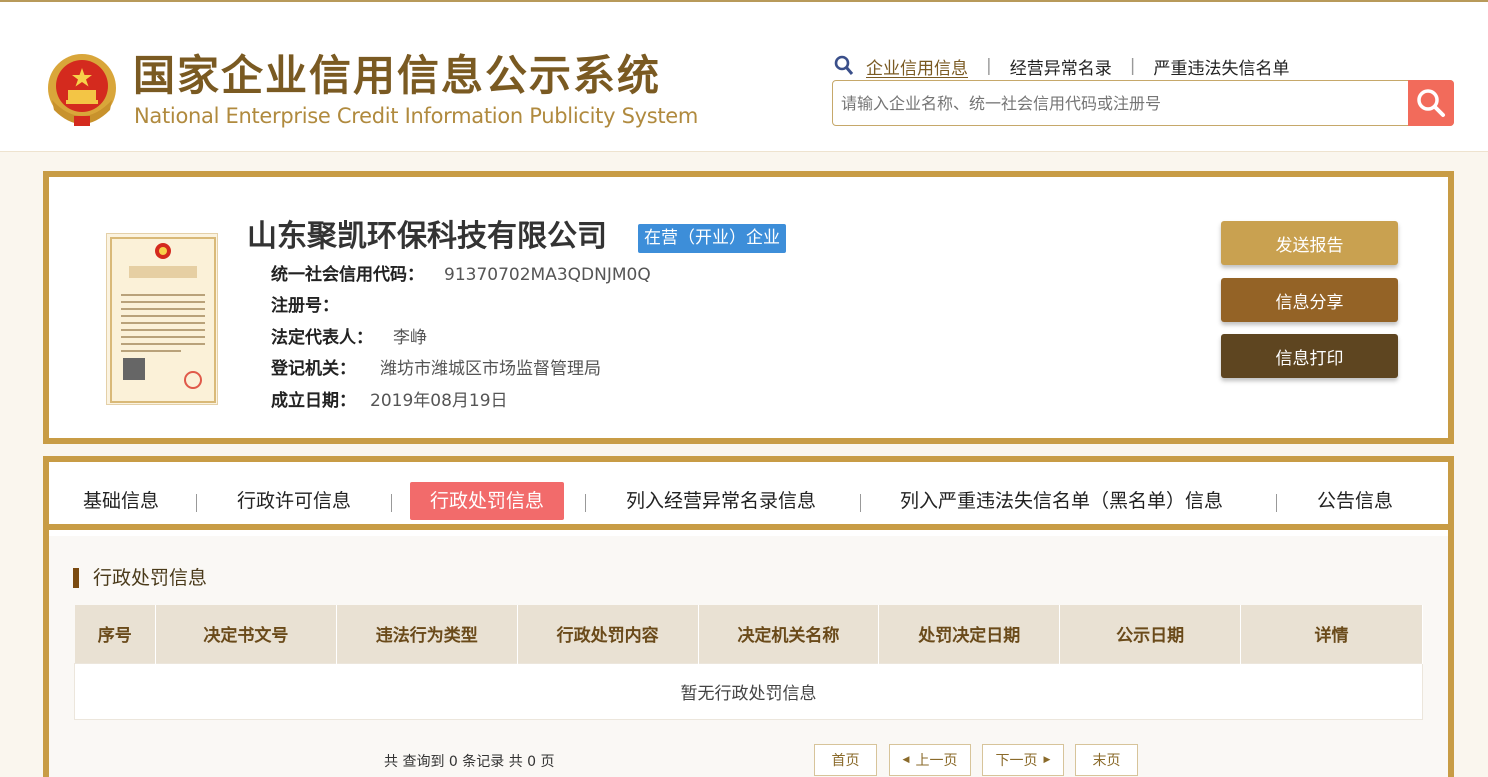 The width and height of the screenshot is (1488, 777). I want to click on search-tab-abnormal-list: 经营异常名录, so click(1061, 66).